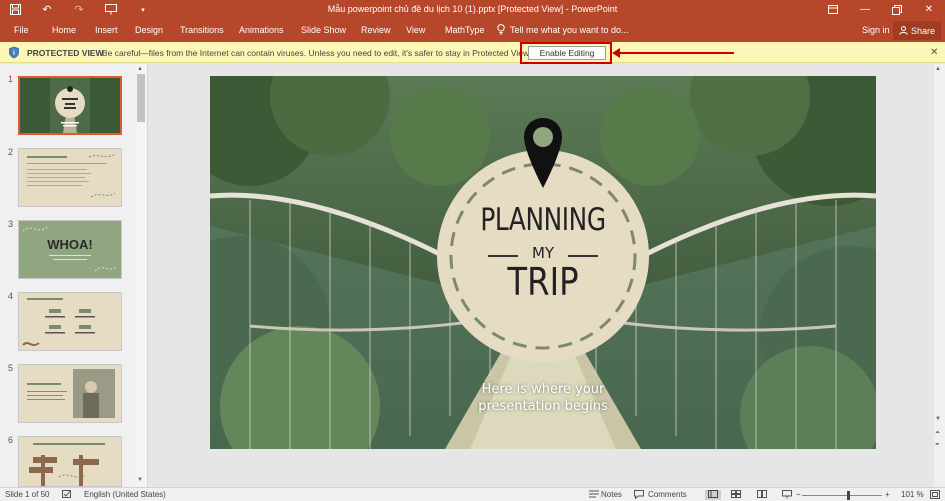  What do you see at coordinates (67, 495) in the screenshot?
I see `spell-check-icon` at bounding box center [67, 495].